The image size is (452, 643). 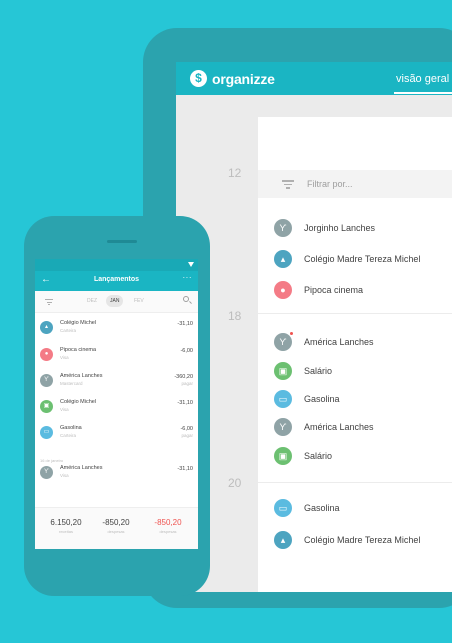 I want to click on unread-dot, so click(x=291, y=333).